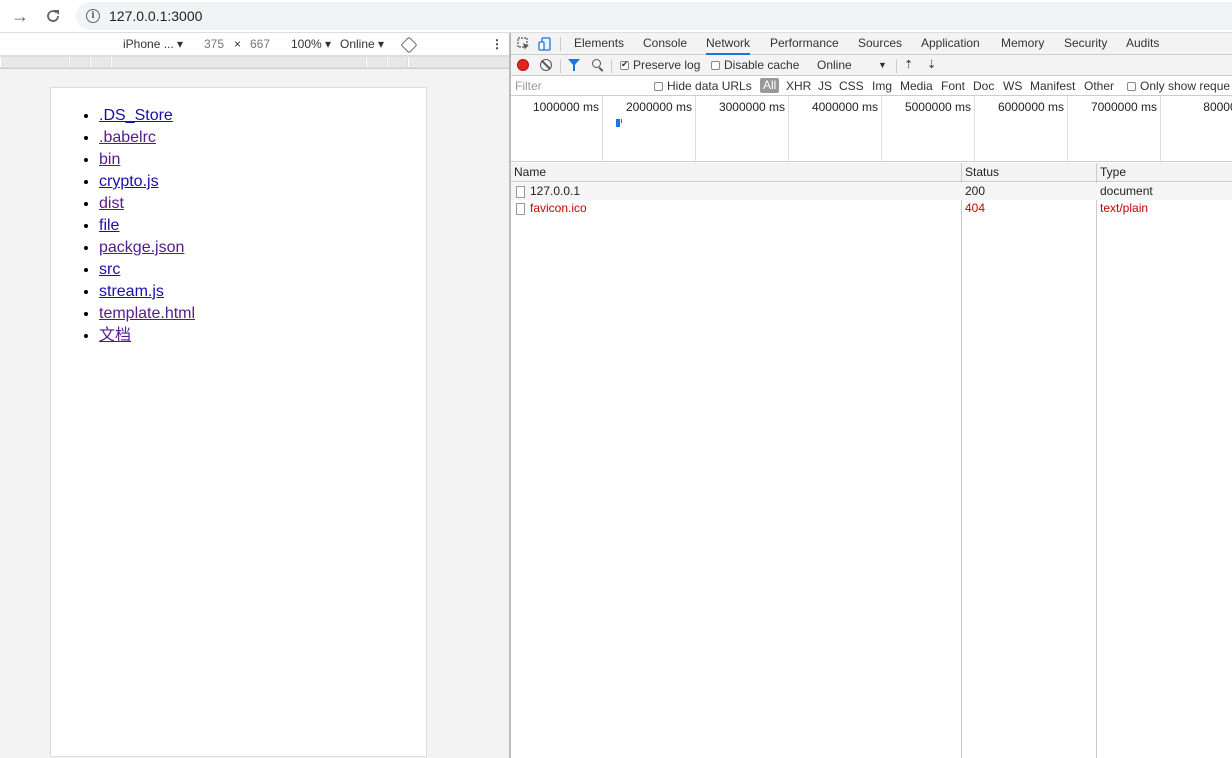 The width and height of the screenshot is (1232, 758). What do you see at coordinates (127, 137) in the screenshot?
I see `file-link: .babelrc` at bounding box center [127, 137].